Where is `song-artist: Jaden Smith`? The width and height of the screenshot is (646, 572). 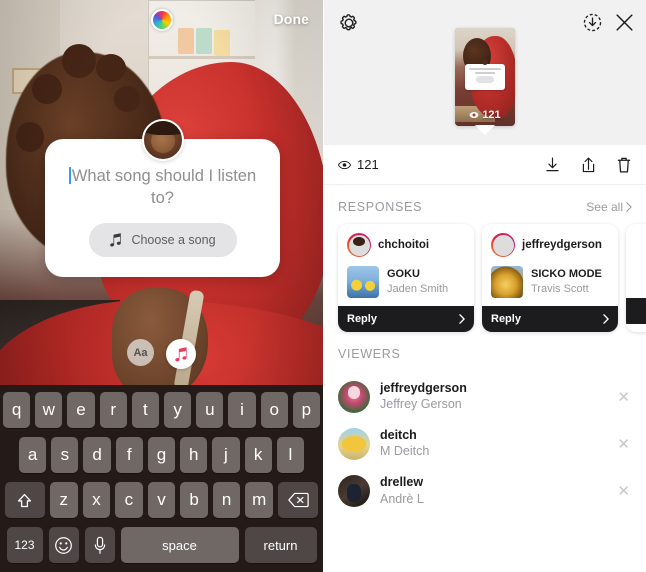
song-artist: Jaden Smith is located at coordinates (418, 288).